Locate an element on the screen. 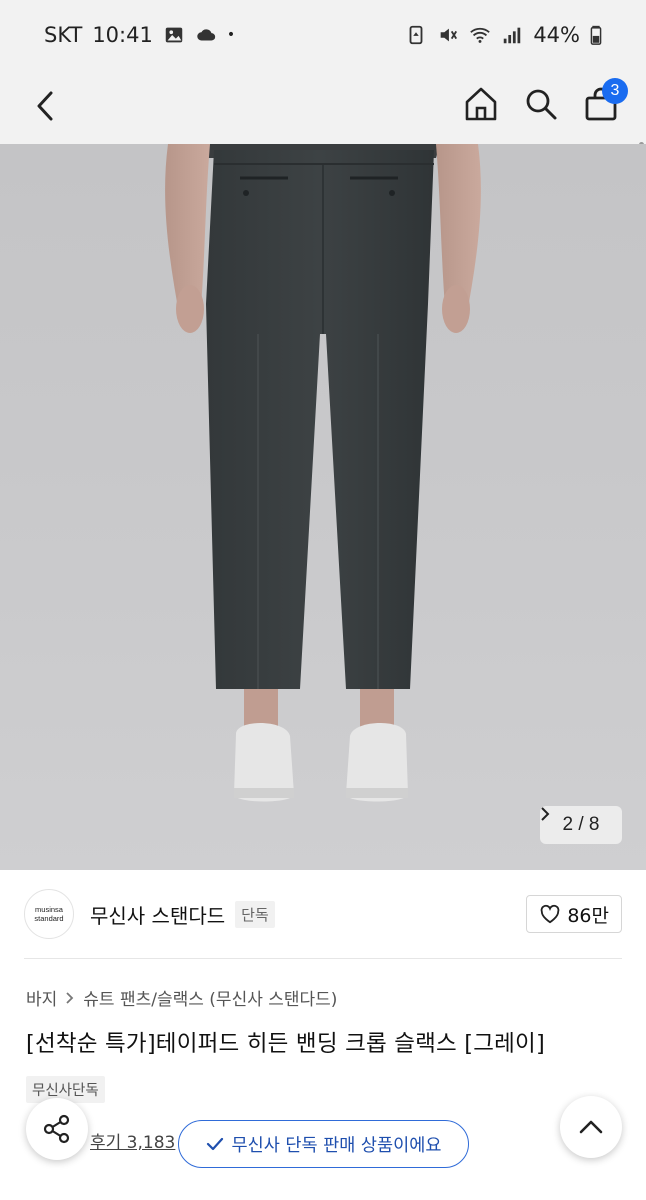  cloud-icon is located at coordinates (206, 35).